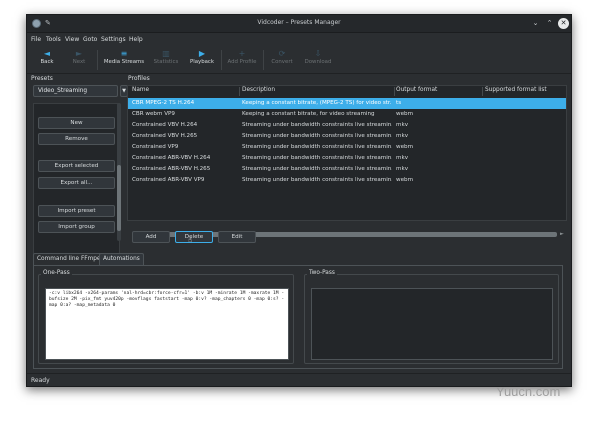 The width and height of the screenshot is (600, 421). Describe the element at coordinates (165, 125) in the screenshot. I see `profile-name: Constrained VBV H.264` at that location.